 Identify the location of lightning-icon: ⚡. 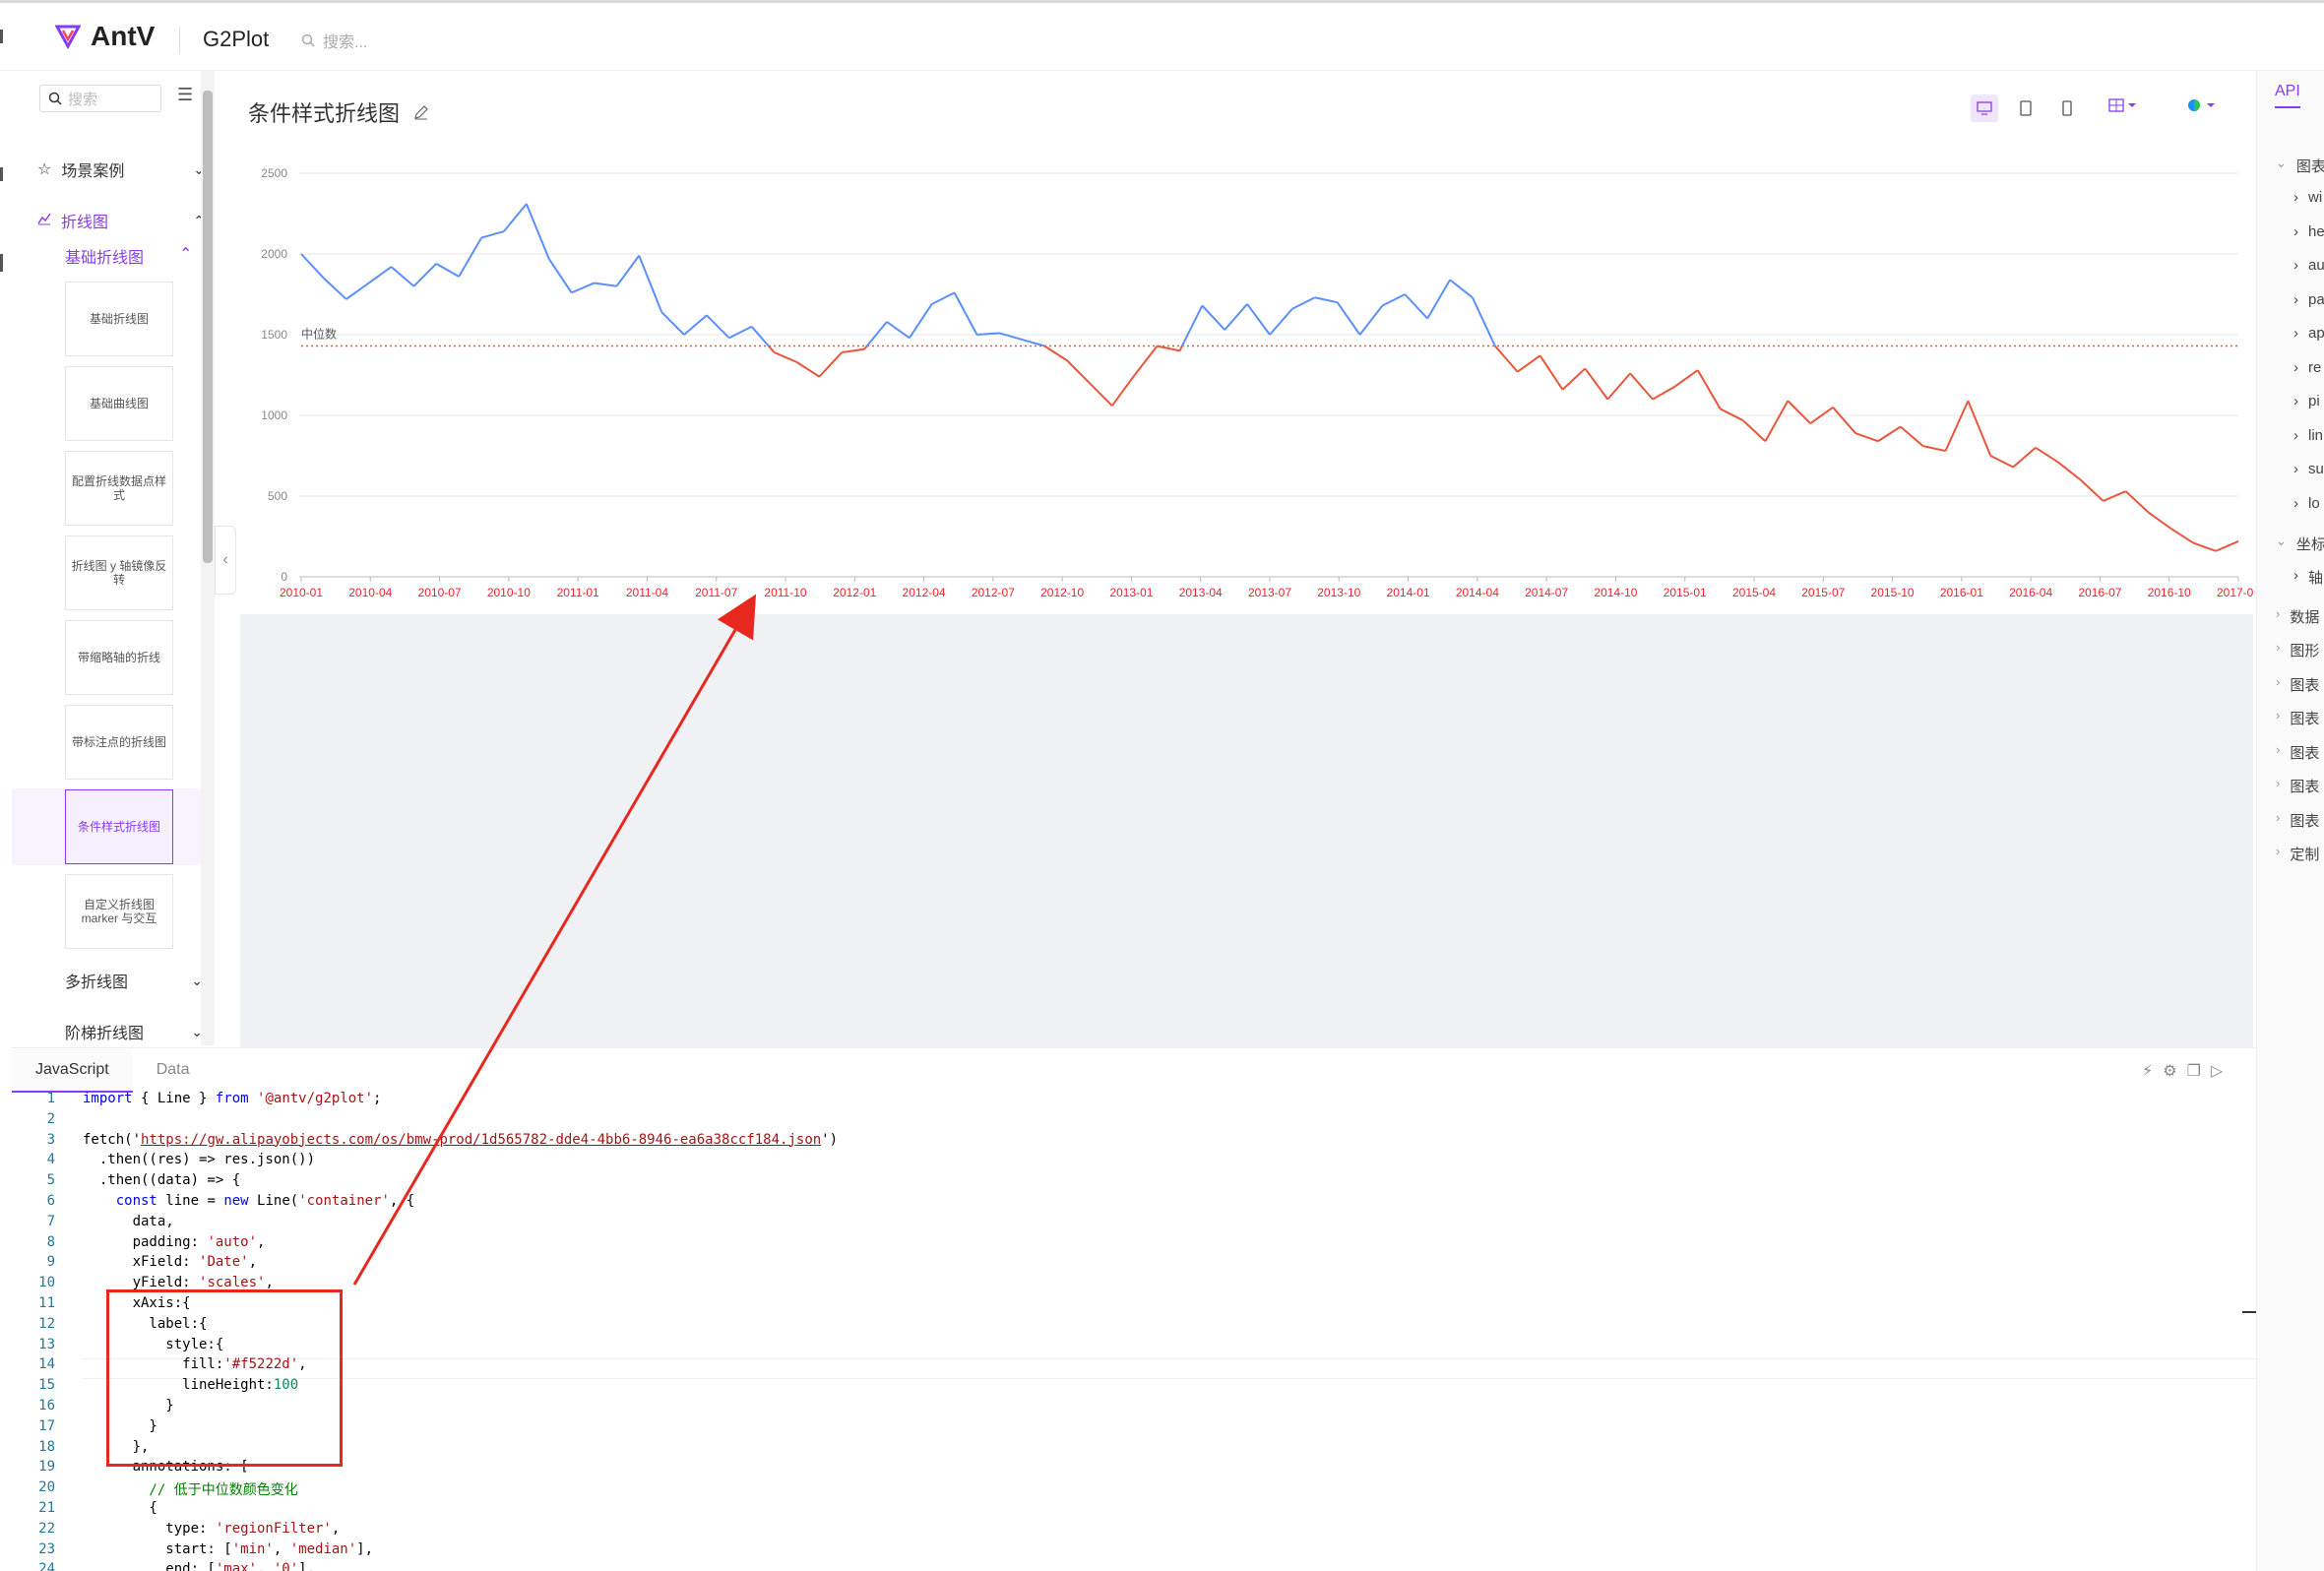
(2147, 1071).